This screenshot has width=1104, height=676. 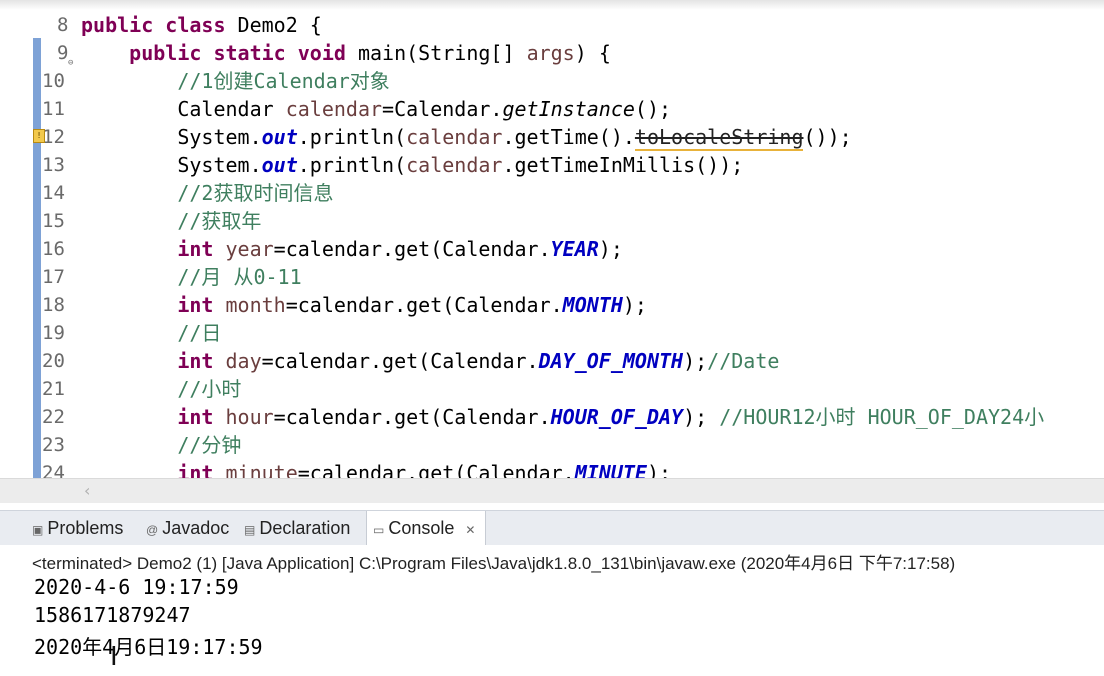 What do you see at coordinates (568, 109) in the screenshot?
I see `code-token: getInstance` at bounding box center [568, 109].